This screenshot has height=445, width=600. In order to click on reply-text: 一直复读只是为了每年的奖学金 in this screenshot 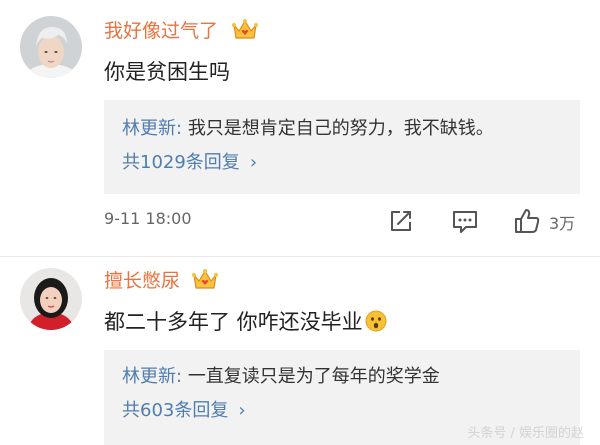, I will do `click(313, 376)`.